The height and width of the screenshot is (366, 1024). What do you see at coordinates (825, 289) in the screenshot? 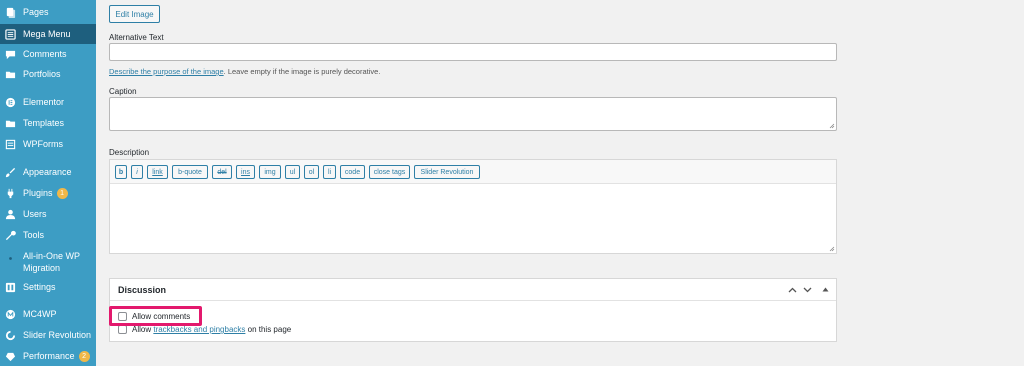
I see `collapse-toggle-icon` at bounding box center [825, 289].